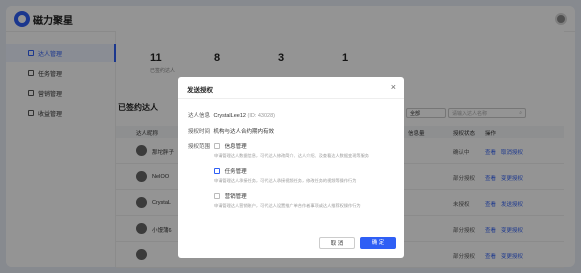 The height and width of the screenshot is (273, 581). I want to click on permission-description: 申请管理达人数据信息，可代达人修改简介、达人介绍、及查看达人数据变现等服务, so click(291, 155).